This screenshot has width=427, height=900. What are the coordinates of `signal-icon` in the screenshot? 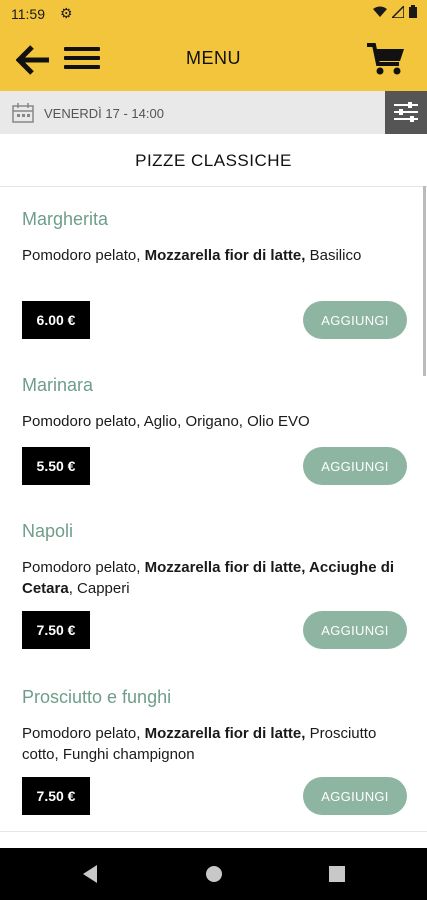 It's located at (398, 11).